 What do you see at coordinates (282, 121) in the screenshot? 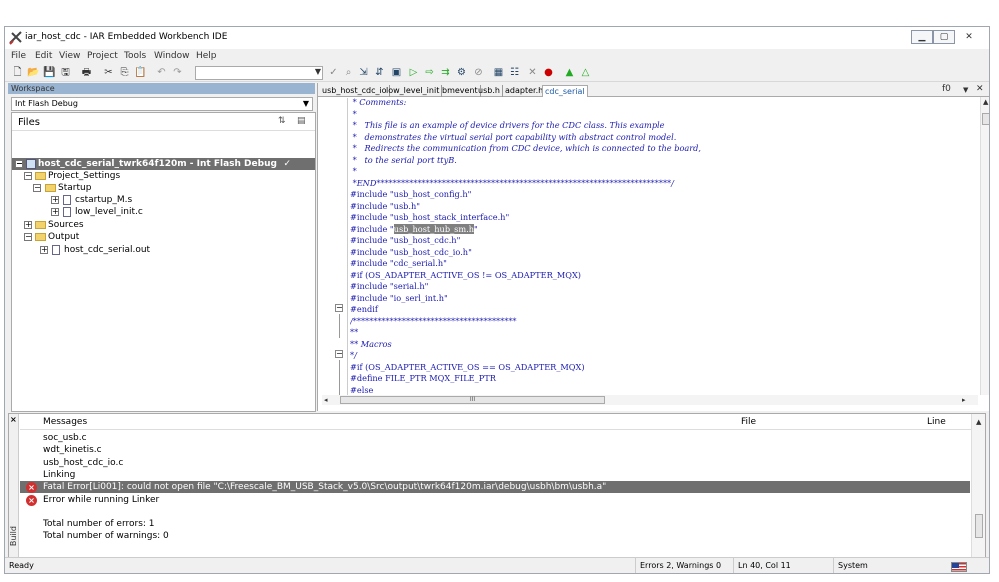
I see `sort-icon: ⇅` at bounding box center [282, 121].